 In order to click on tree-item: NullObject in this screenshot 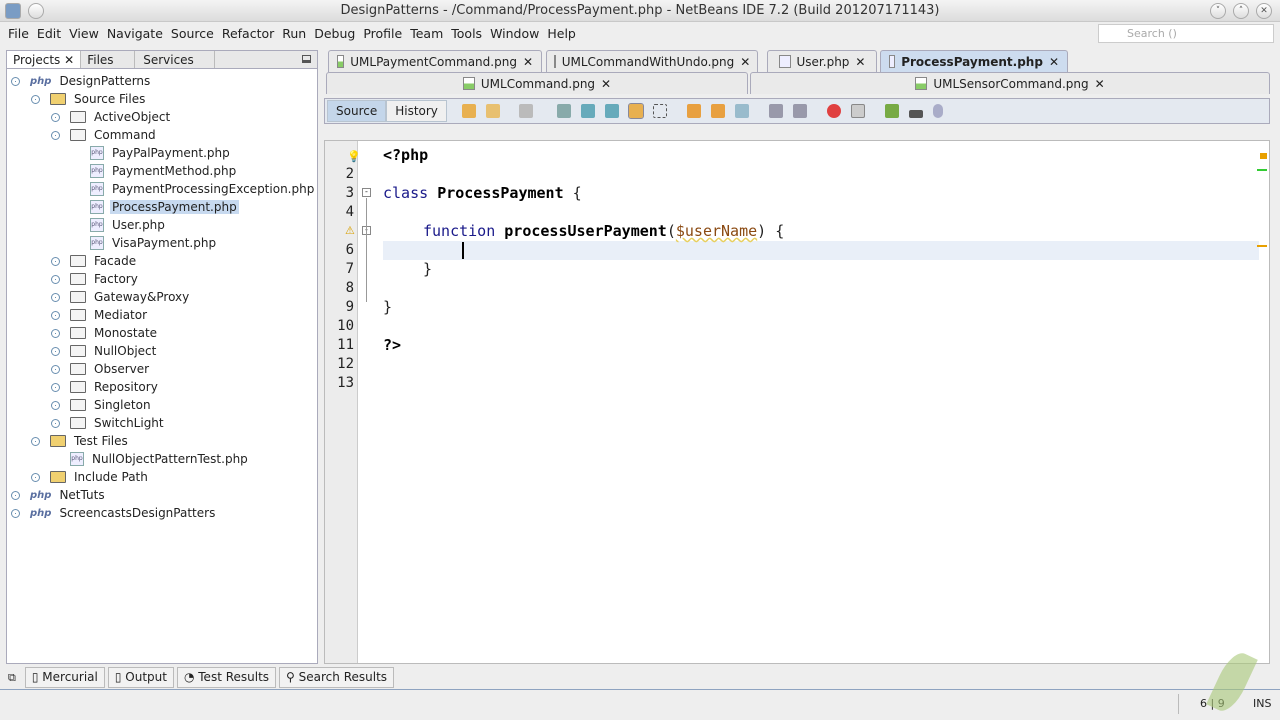, I will do `click(104, 351)`.